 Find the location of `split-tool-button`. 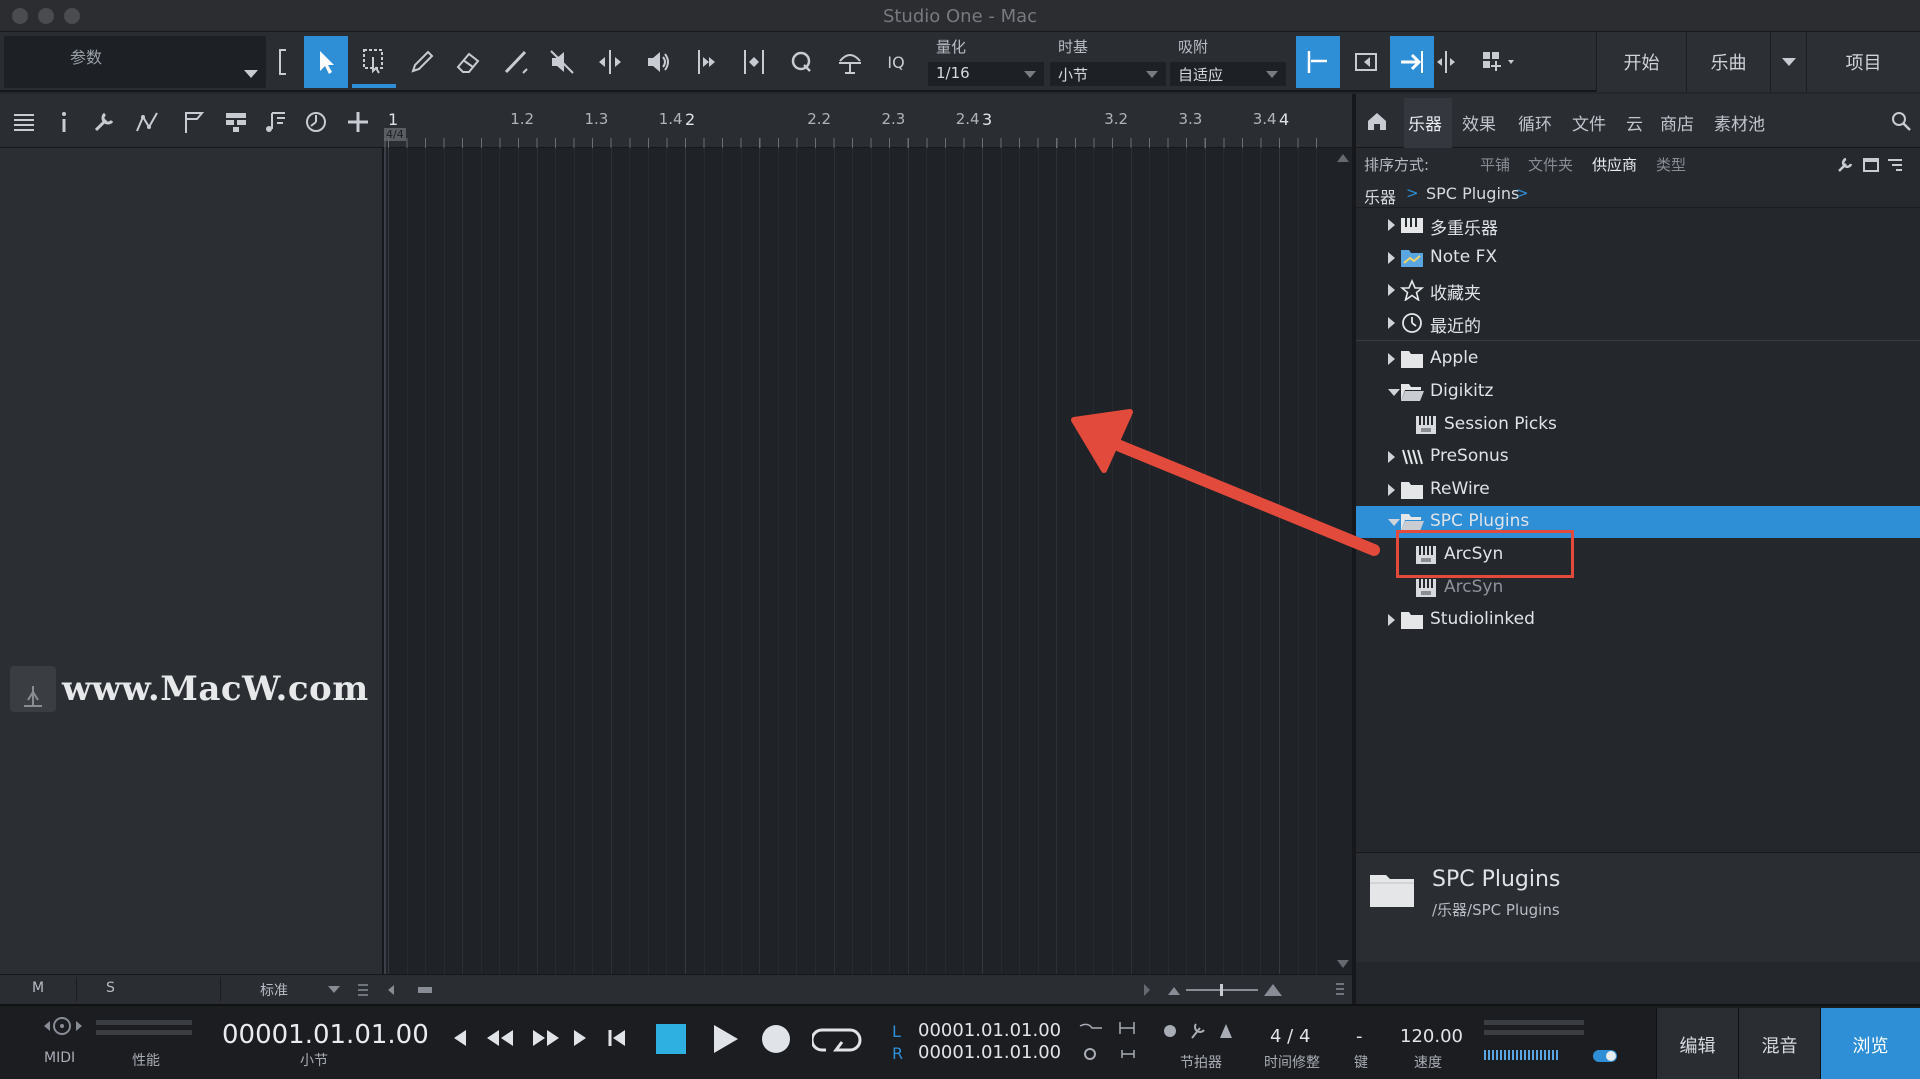

split-tool-button is located at coordinates (610, 62).